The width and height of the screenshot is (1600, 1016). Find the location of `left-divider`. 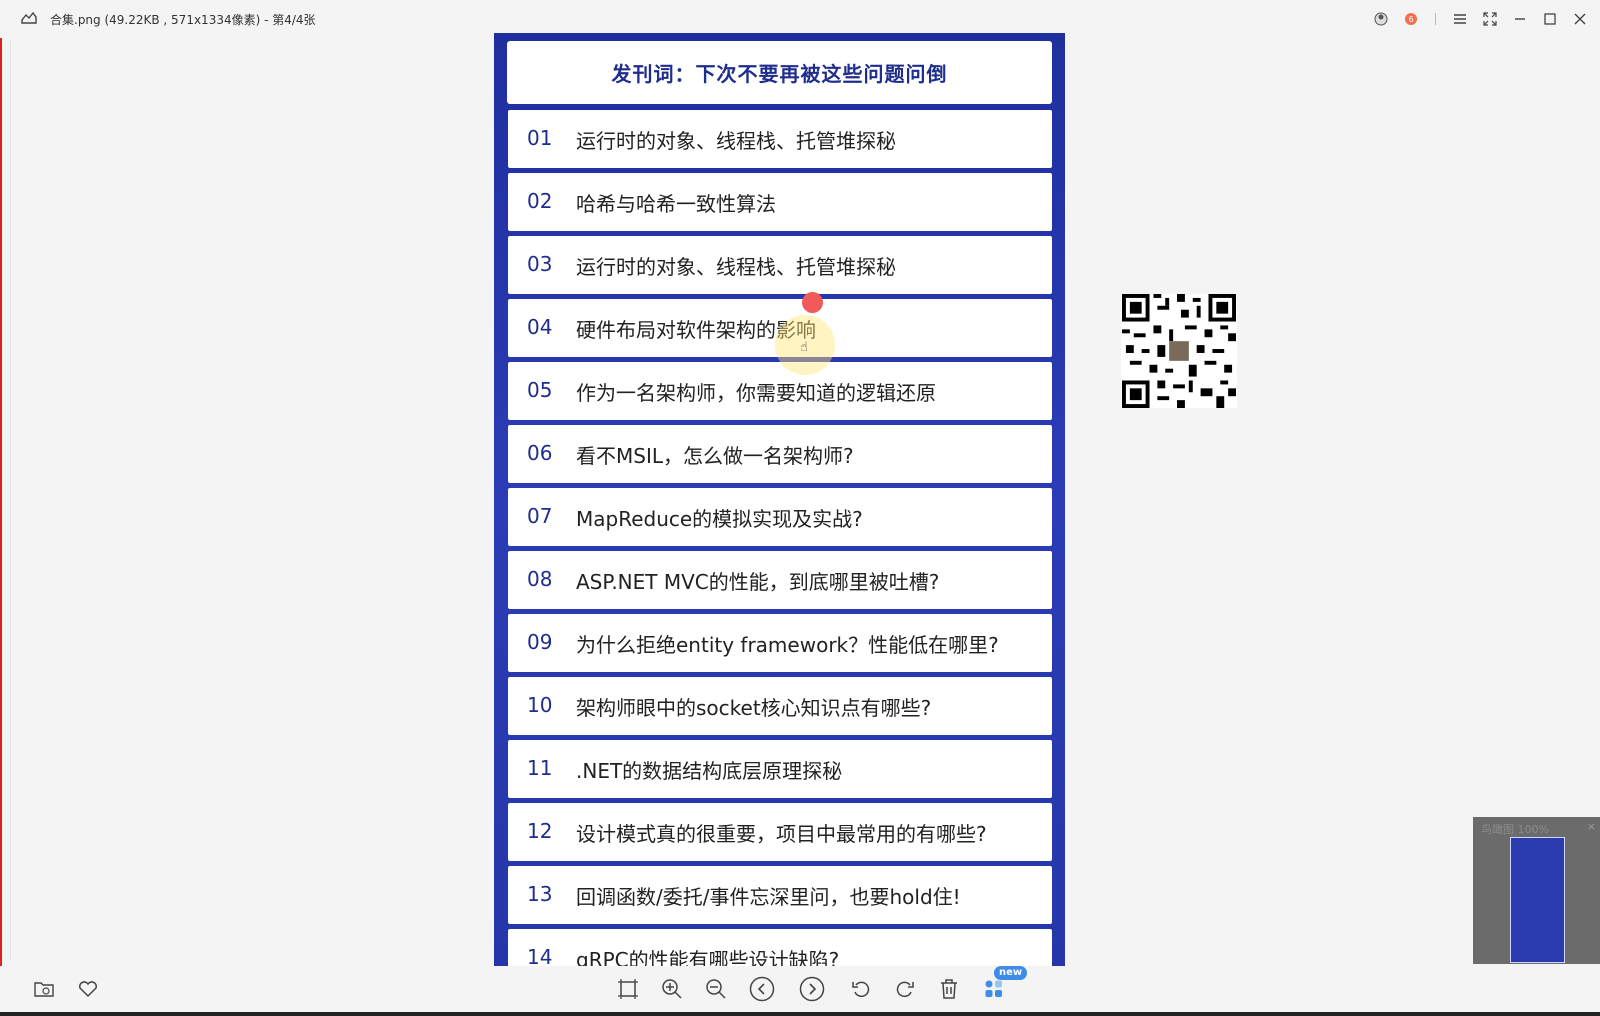

left-divider is located at coordinates (10, 500).